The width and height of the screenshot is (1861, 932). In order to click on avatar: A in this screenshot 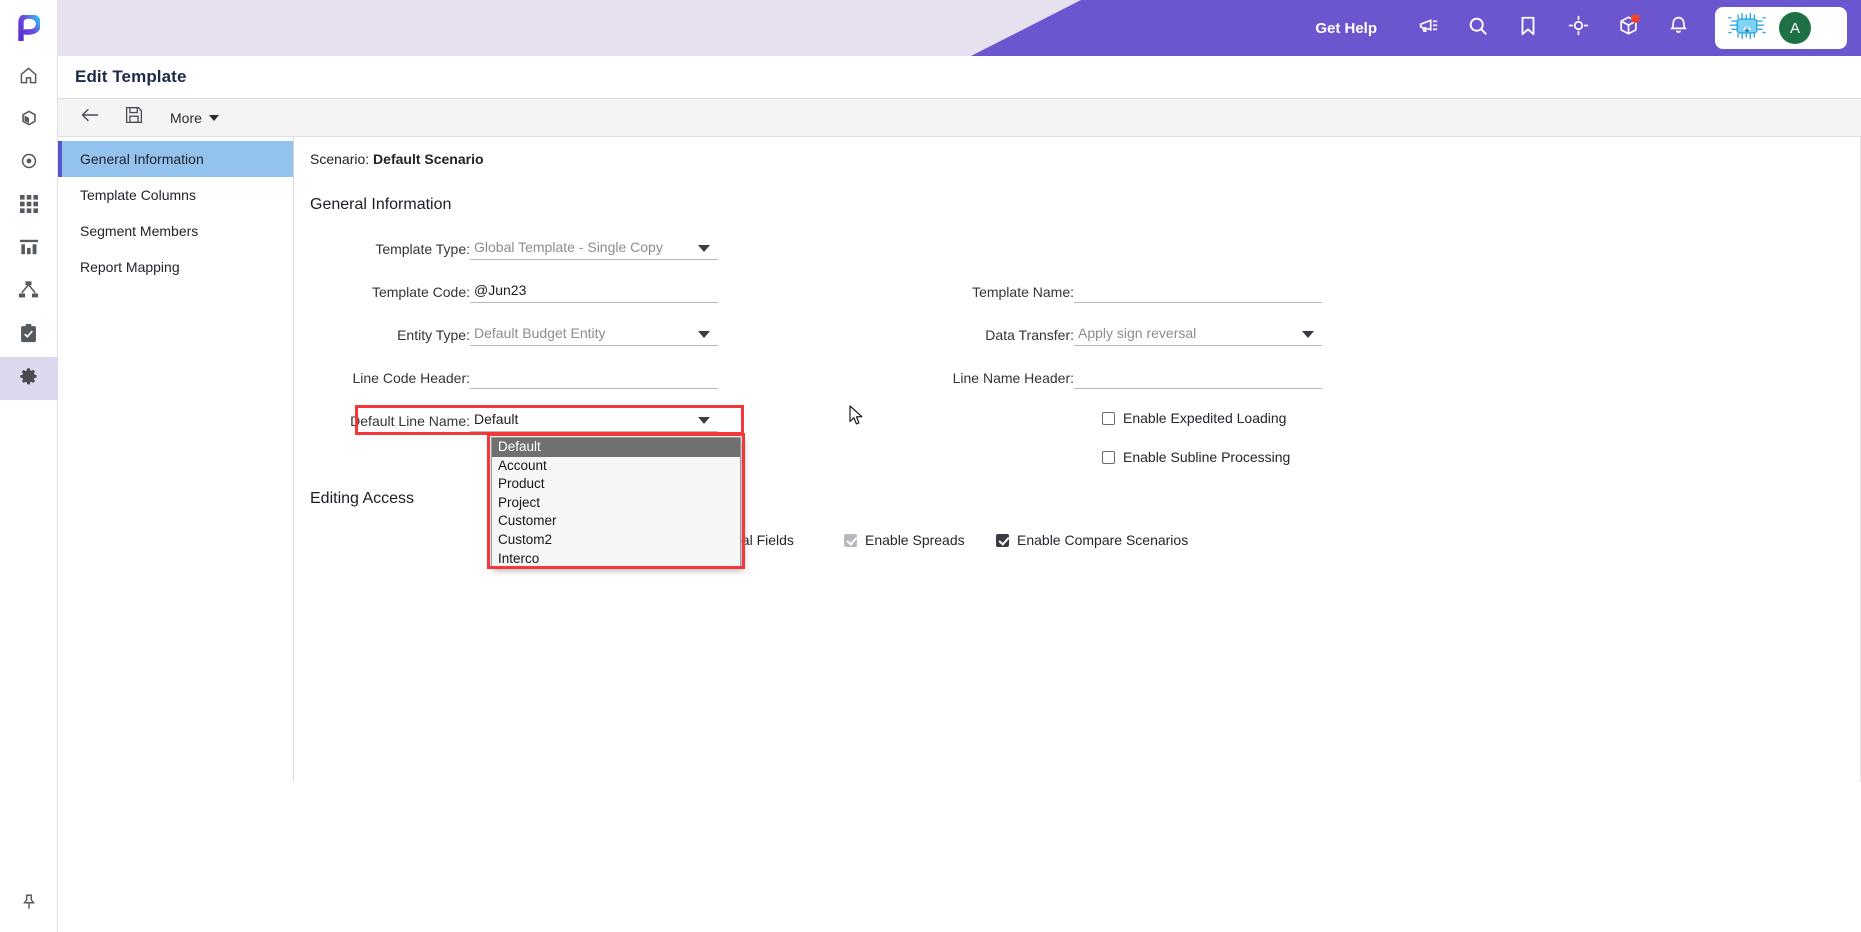, I will do `click(1795, 28)`.